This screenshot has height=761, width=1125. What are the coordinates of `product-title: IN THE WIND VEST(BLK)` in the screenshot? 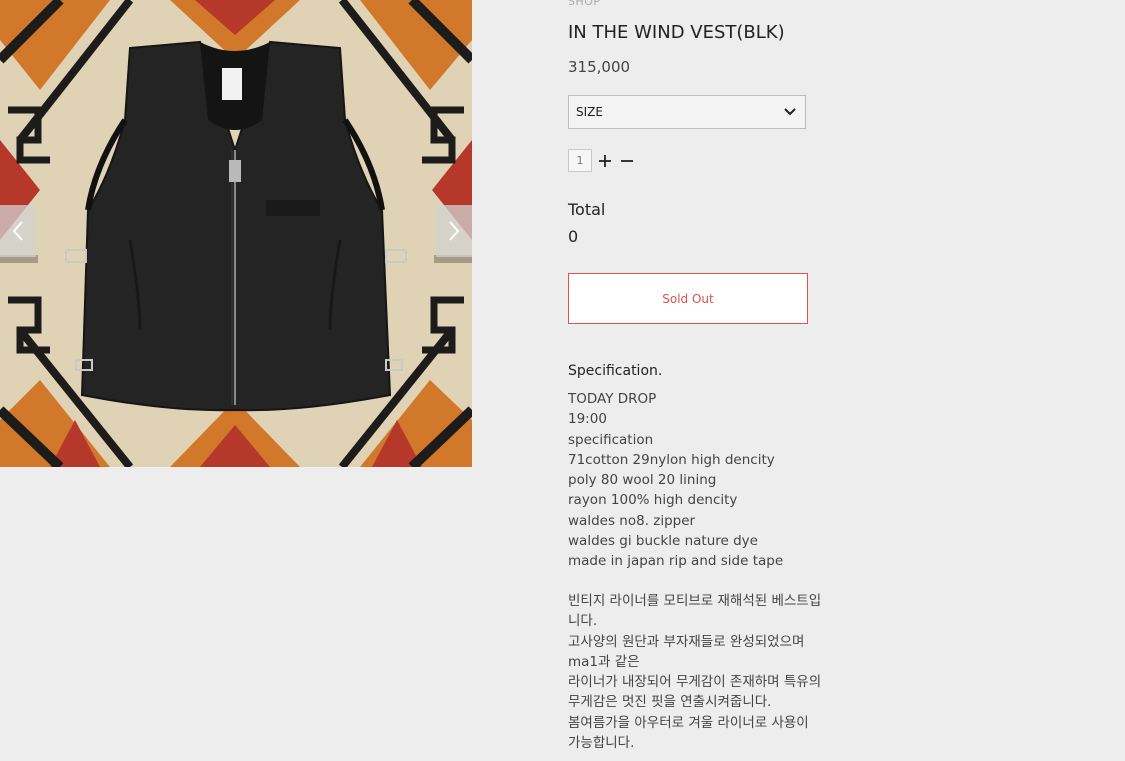 It's located at (676, 32).